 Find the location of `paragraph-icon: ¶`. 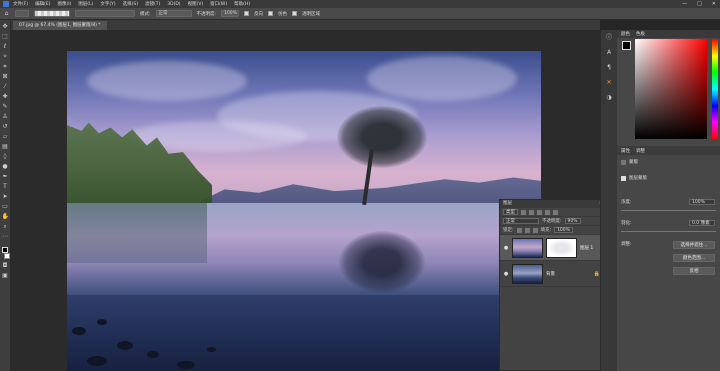

paragraph-icon: ¶ is located at coordinates (609, 67).